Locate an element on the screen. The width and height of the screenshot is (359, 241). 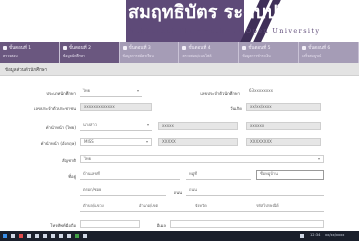
citizen-id-field: xxxxxxxxxxxxx is located at coordinates (116, 107).